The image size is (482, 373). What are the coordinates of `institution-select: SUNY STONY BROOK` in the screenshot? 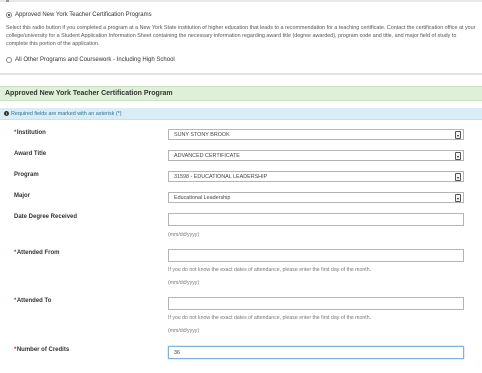 It's located at (316, 134).